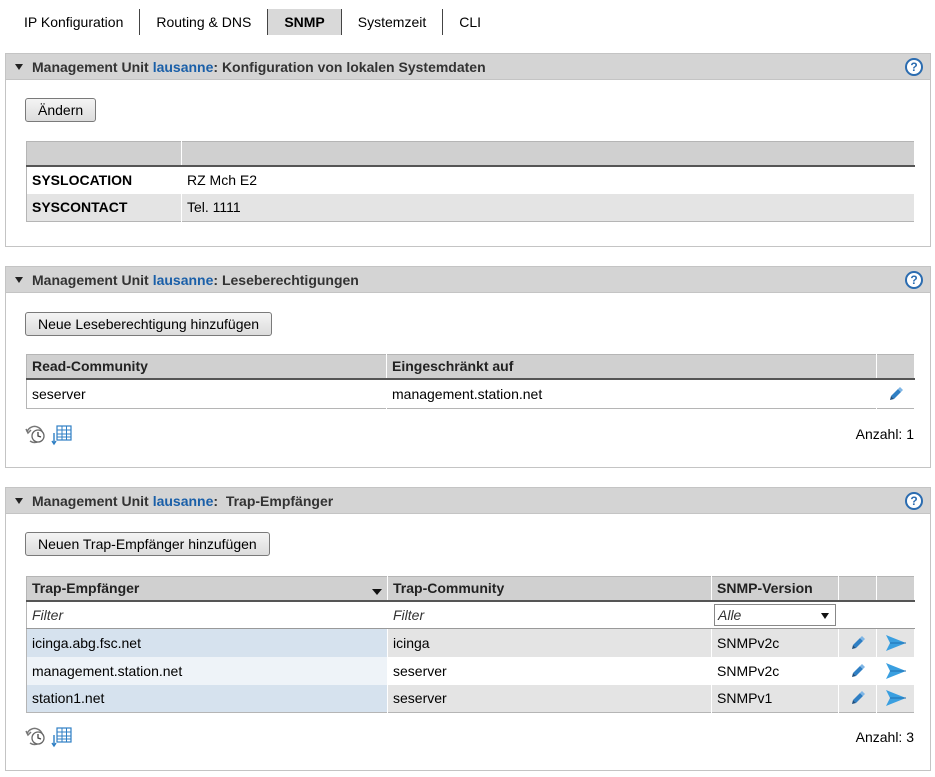 The width and height of the screenshot is (935, 777). What do you see at coordinates (104, 179) in the screenshot?
I see `syslocation-label: SYSLOCATION` at bounding box center [104, 179].